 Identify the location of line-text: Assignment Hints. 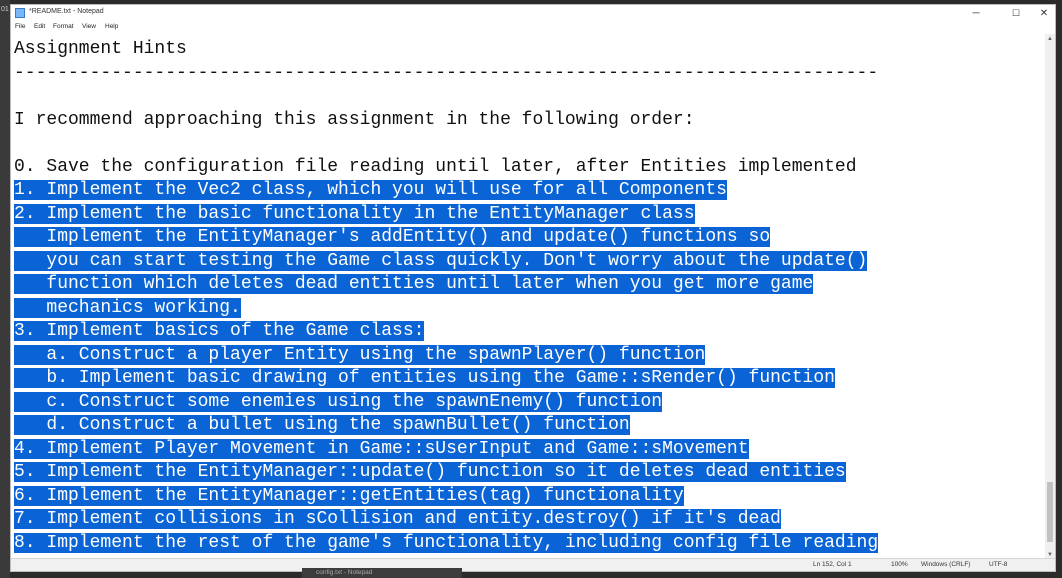
(100, 49).